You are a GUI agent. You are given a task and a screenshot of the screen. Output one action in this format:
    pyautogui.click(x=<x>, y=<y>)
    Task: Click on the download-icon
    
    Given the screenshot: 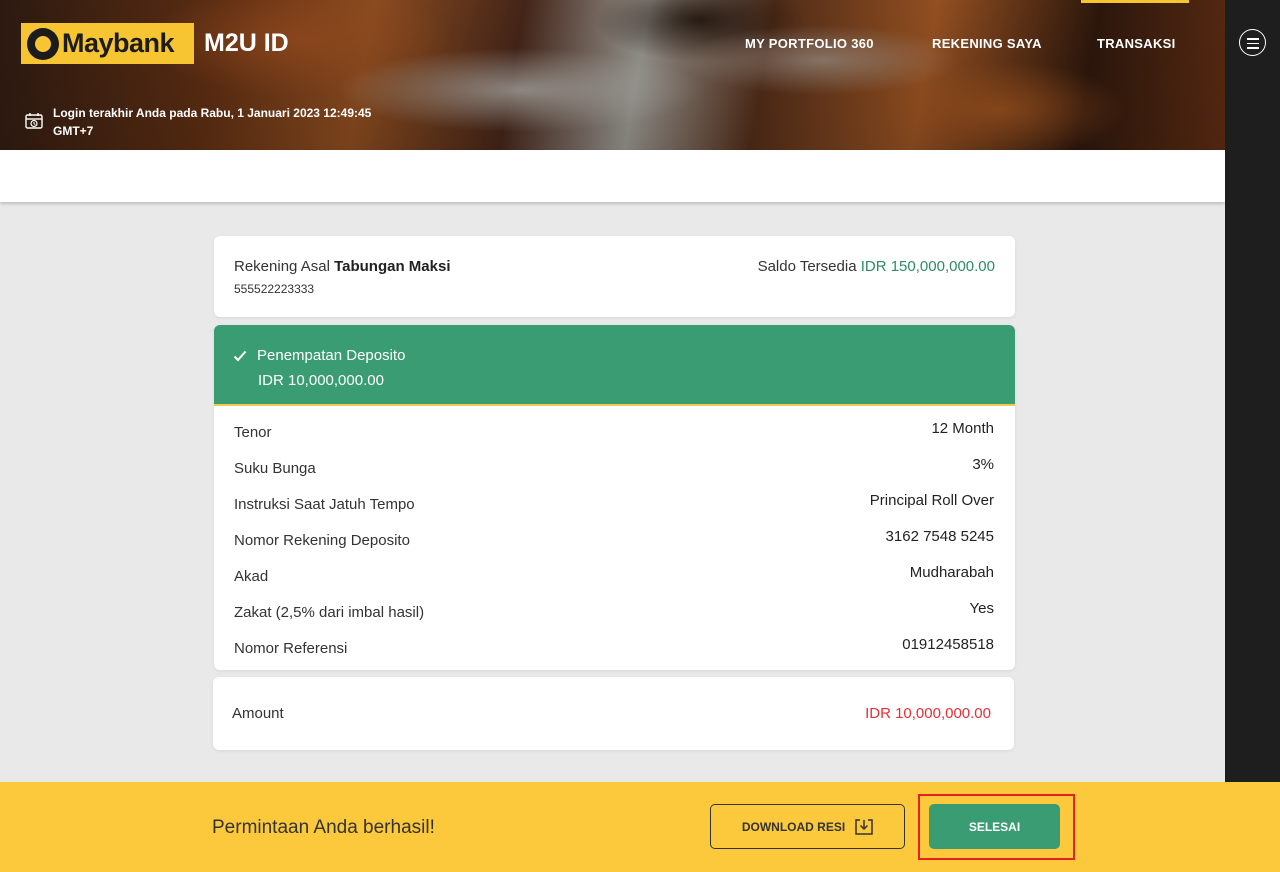 What is the action you would take?
    pyautogui.click(x=864, y=826)
    